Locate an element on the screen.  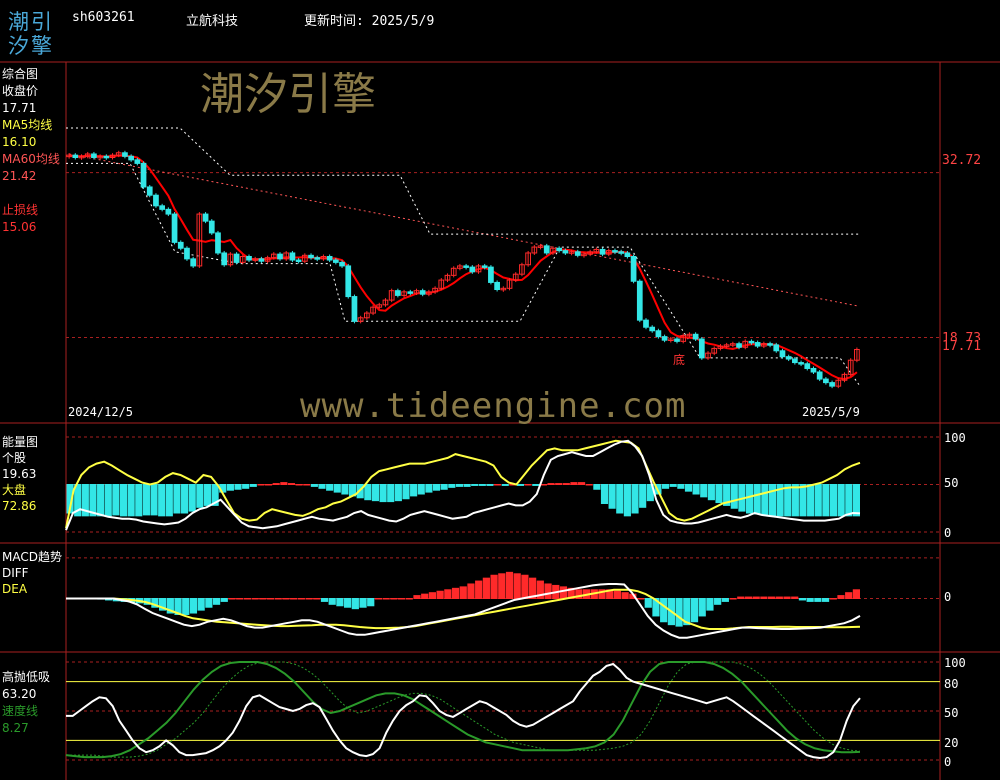
watermark-url: www.tideengine.com is located at coordinates (493, 406).